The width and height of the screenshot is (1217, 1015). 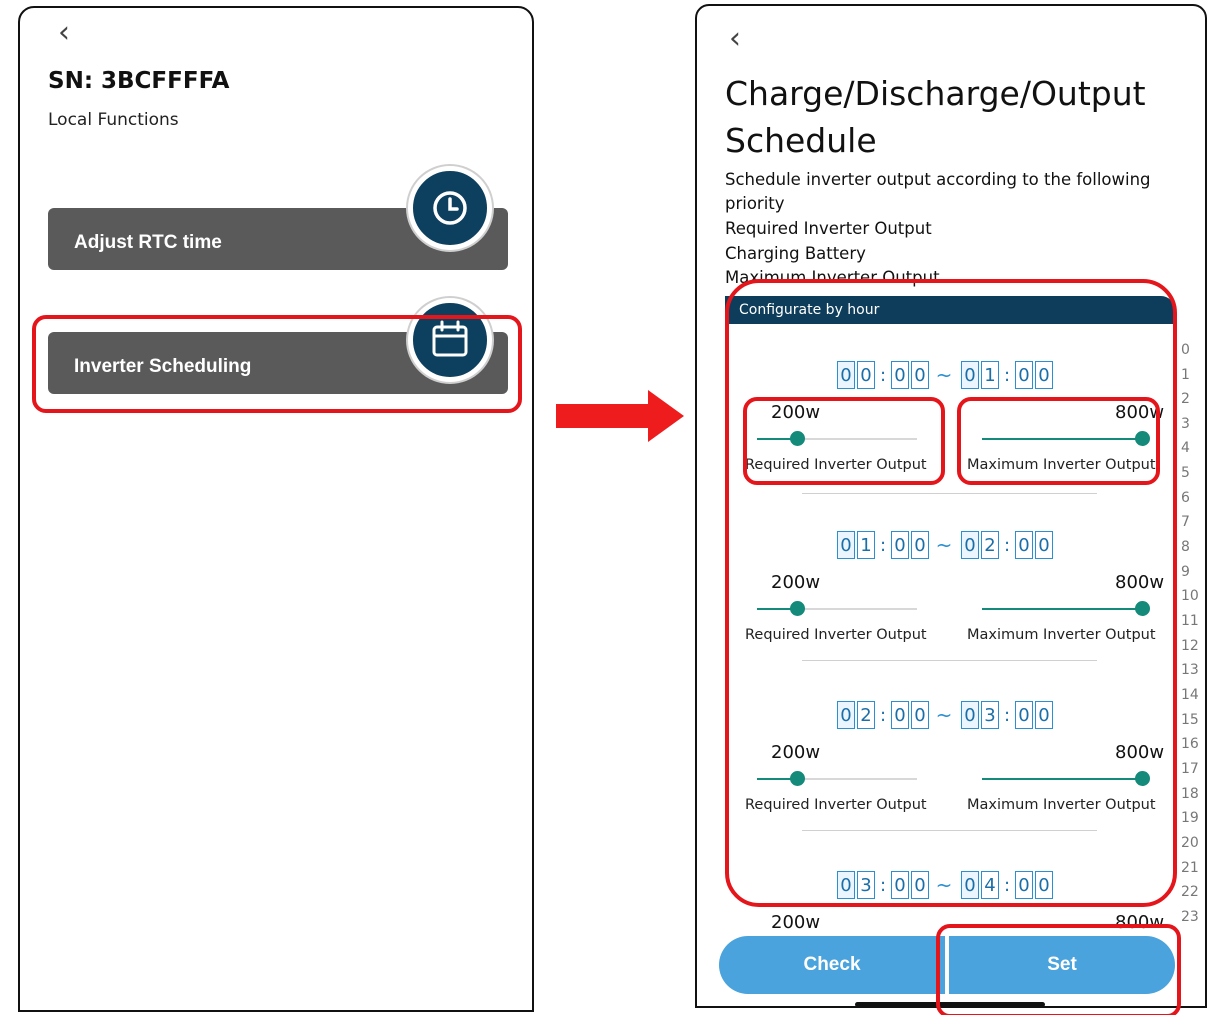 What do you see at coordinates (946, 375) in the screenshot?
I see `time-range-00-01: 0 0 : 0 0 ~ 0 1 : 0 0` at bounding box center [946, 375].